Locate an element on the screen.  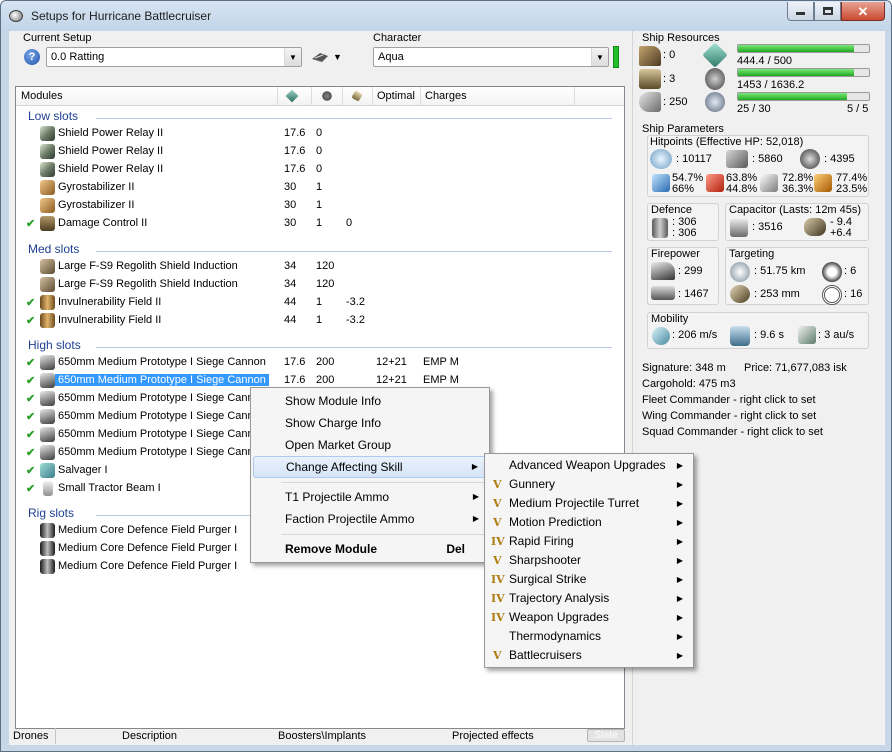
module-charge: EMP M is located at coordinates (441, 380).